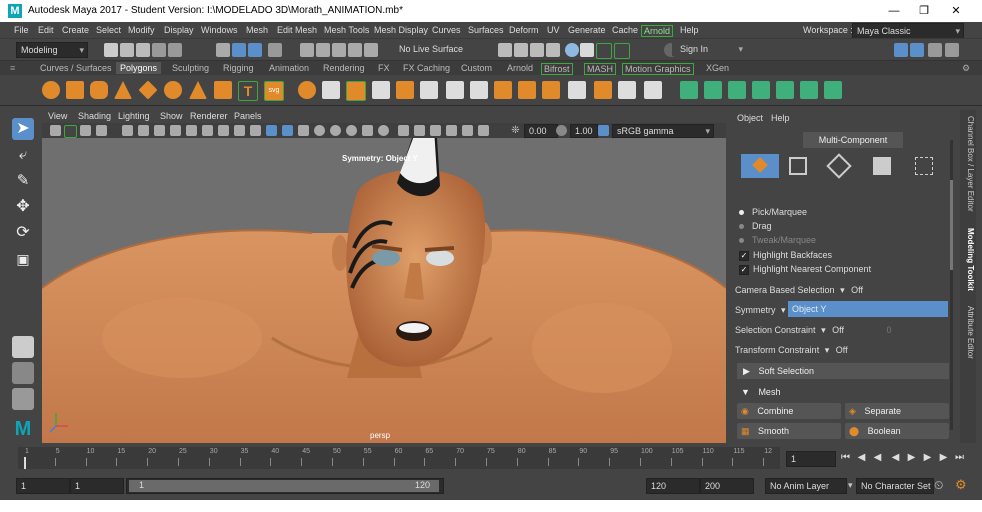 The width and height of the screenshot is (982, 512). What do you see at coordinates (46, 30) in the screenshot?
I see `menu-edit: Edit` at bounding box center [46, 30].